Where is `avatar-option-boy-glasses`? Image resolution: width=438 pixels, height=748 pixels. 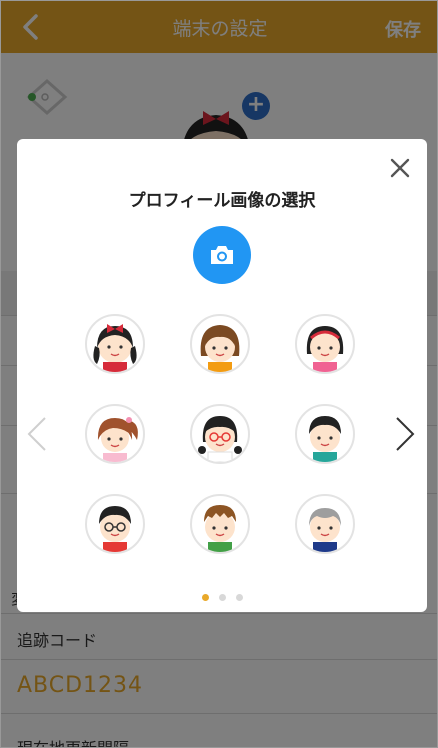 avatar-option-boy-glasses is located at coordinates (115, 524).